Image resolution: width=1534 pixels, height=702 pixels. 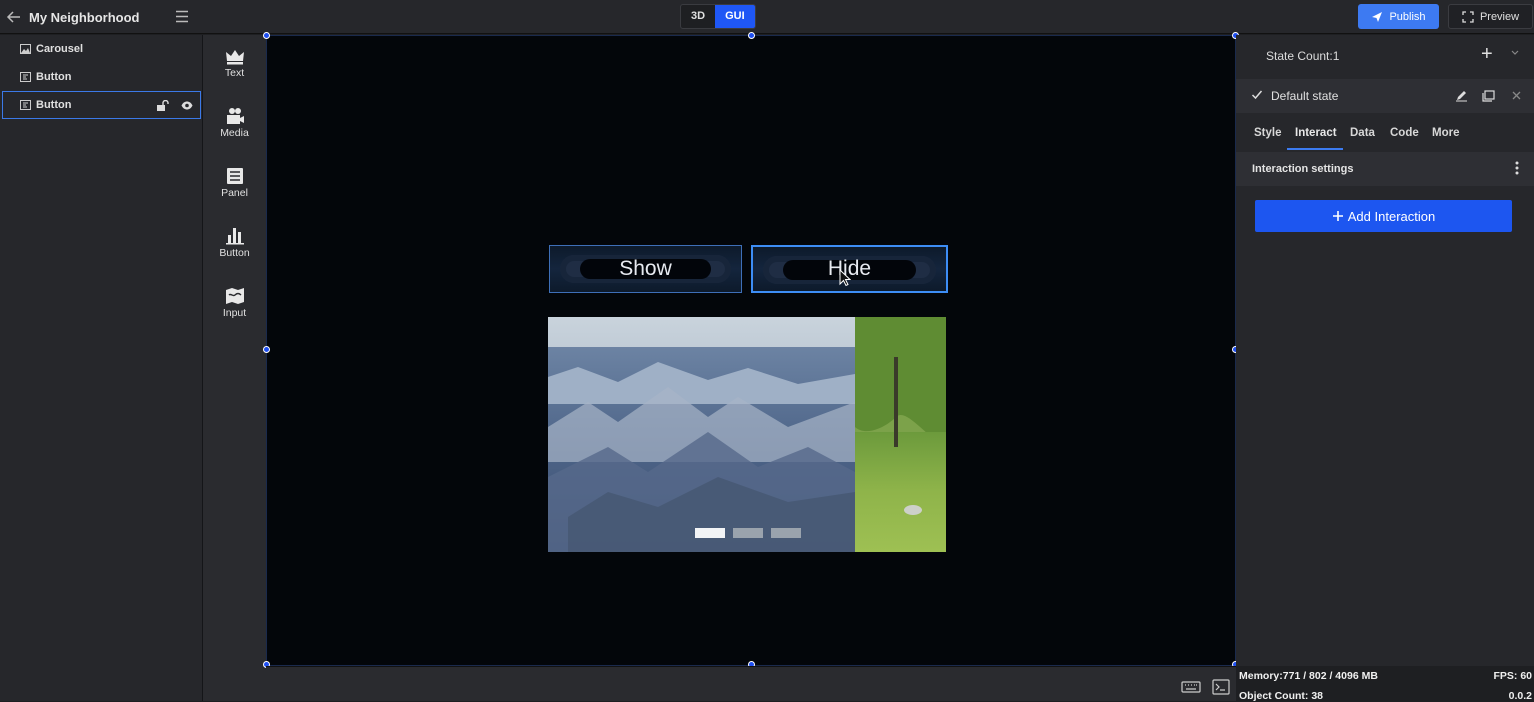 I want to click on publish-label: Publish, so click(x=1407, y=16).